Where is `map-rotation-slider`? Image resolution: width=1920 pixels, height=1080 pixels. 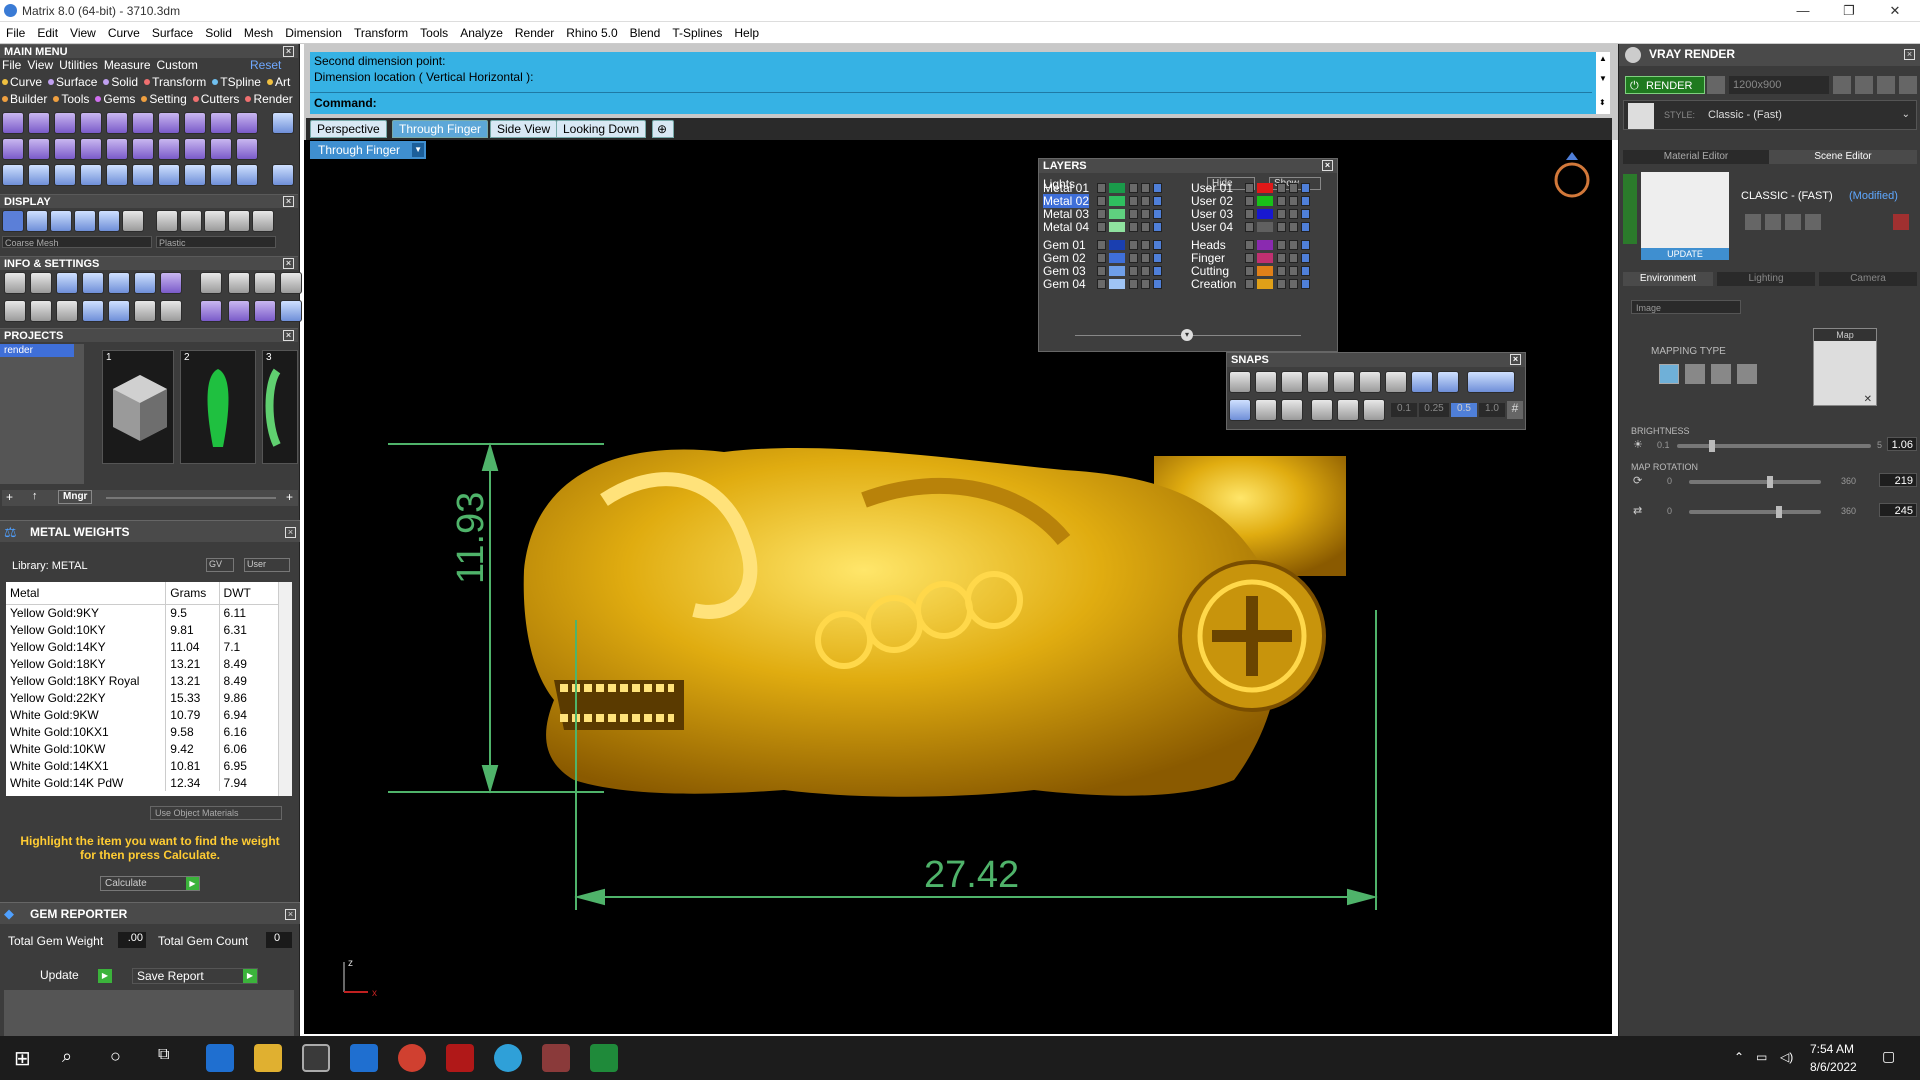 map-rotation-slider is located at coordinates (1755, 482).